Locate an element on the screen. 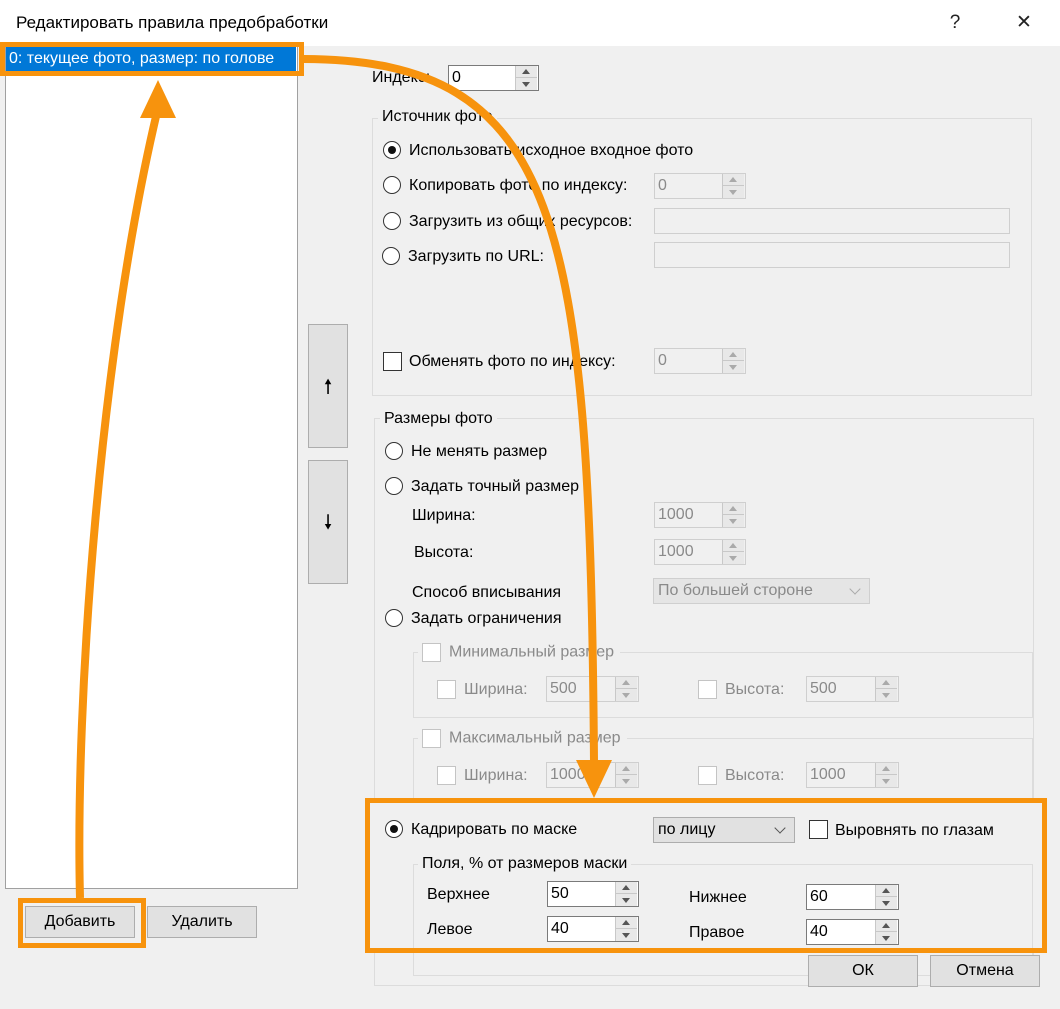  arrow-head-up is located at coordinates (158, 99).